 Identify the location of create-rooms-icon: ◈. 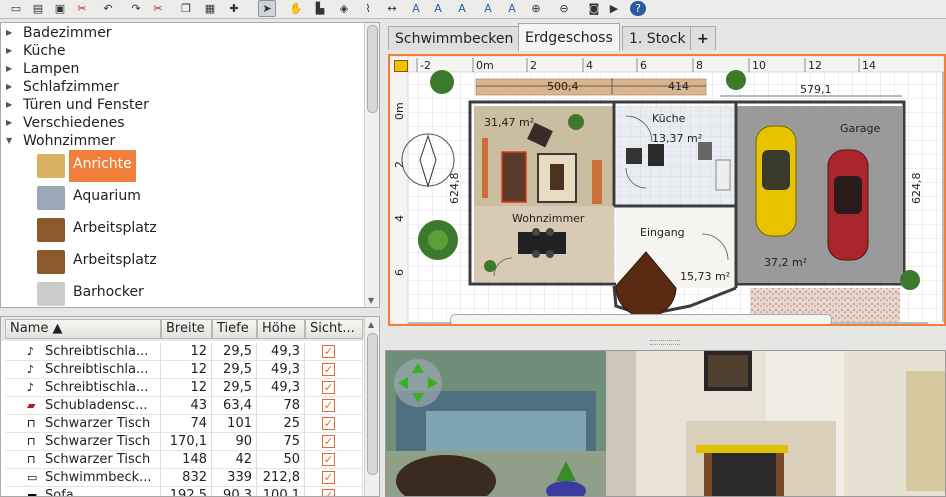
(344, 8).